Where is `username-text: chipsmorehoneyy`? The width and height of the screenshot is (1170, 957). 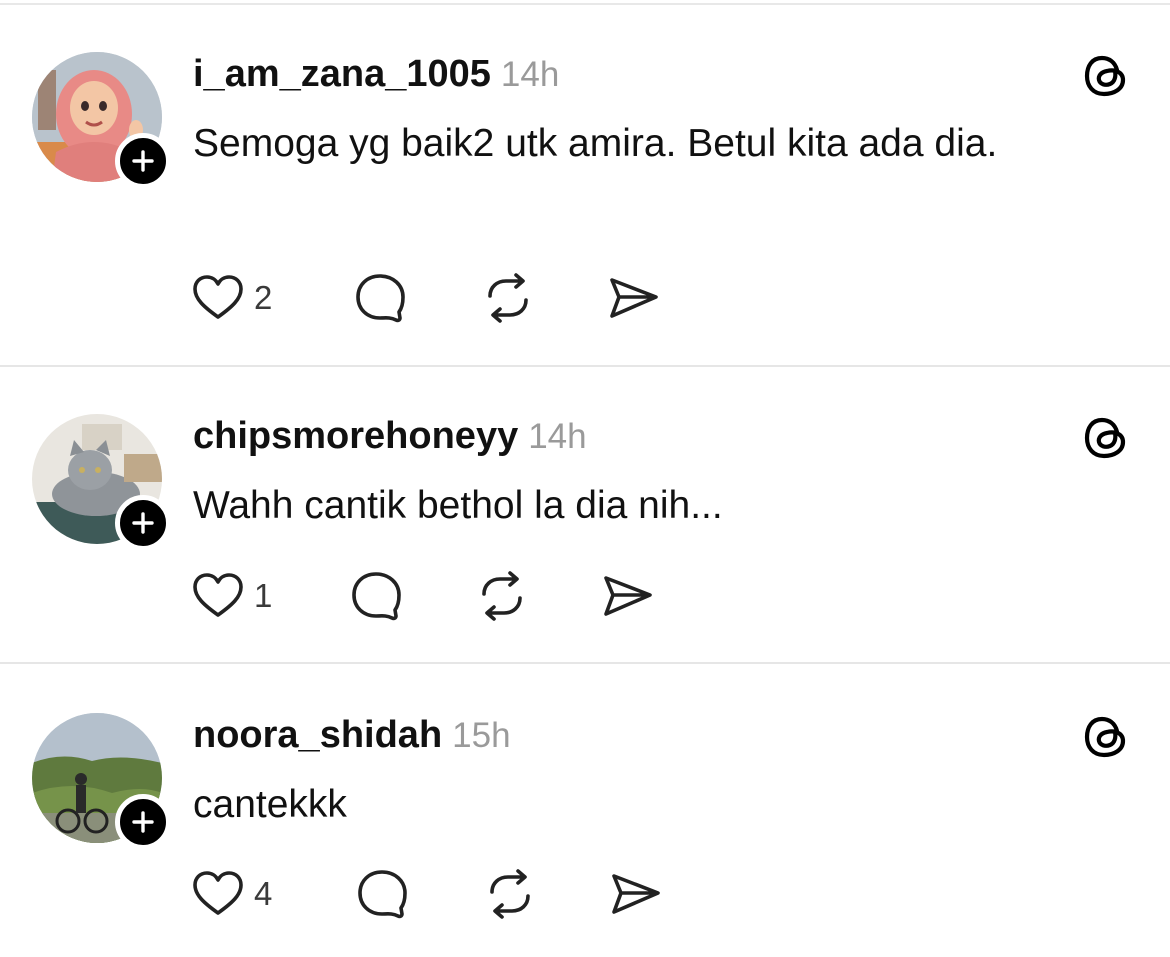
username-text: chipsmorehoneyy is located at coordinates (355, 436).